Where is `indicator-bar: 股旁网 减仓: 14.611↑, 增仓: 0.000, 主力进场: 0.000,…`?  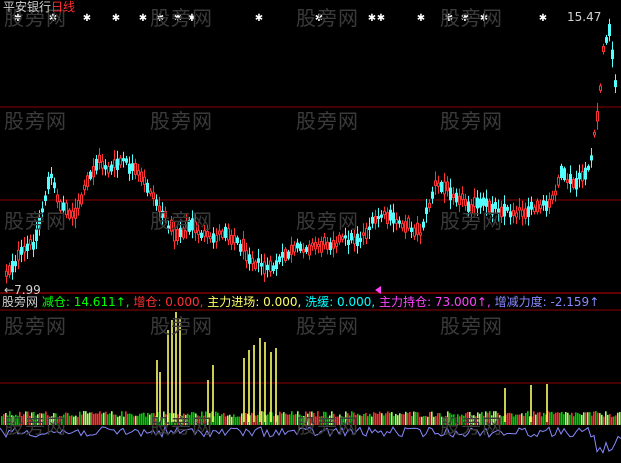
indicator-bar: 股旁网 减仓: 14.611↑, 增仓: 0.000, 主力进场: 0.000,… is located at coordinates (300, 302).